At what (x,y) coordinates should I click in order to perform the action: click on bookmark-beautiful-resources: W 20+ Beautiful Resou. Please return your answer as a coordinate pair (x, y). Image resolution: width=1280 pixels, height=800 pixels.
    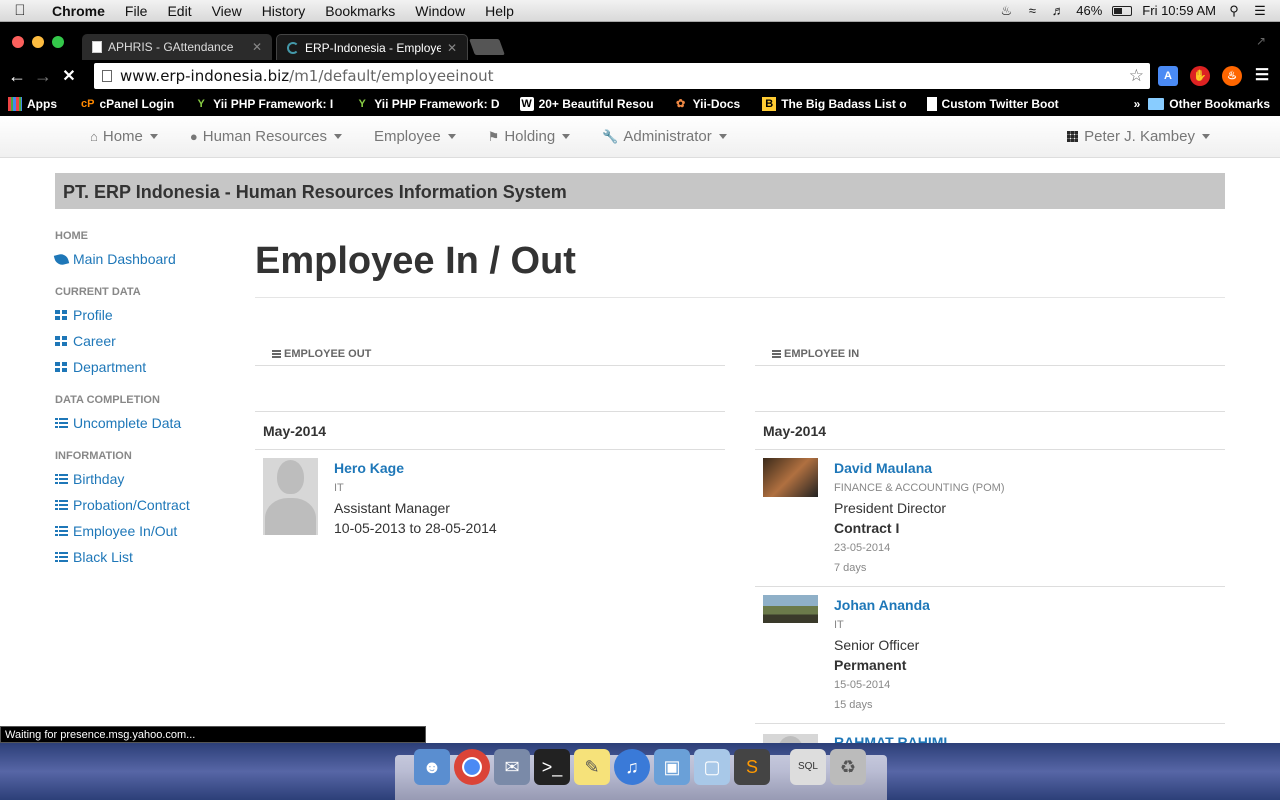
    Looking at the image, I should click on (587, 104).